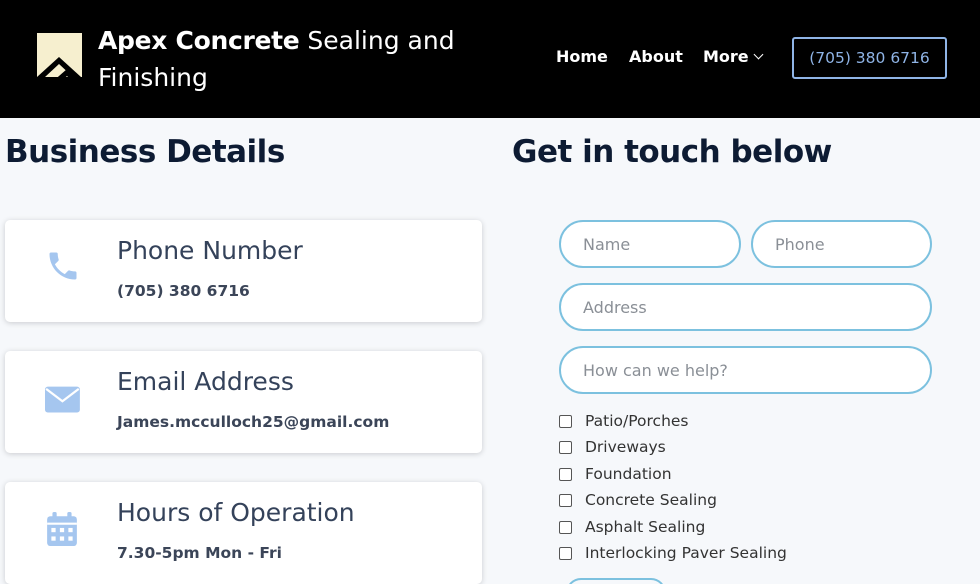  Describe the element at coordinates (758, 54) in the screenshot. I see `chevron-down-icon` at that location.